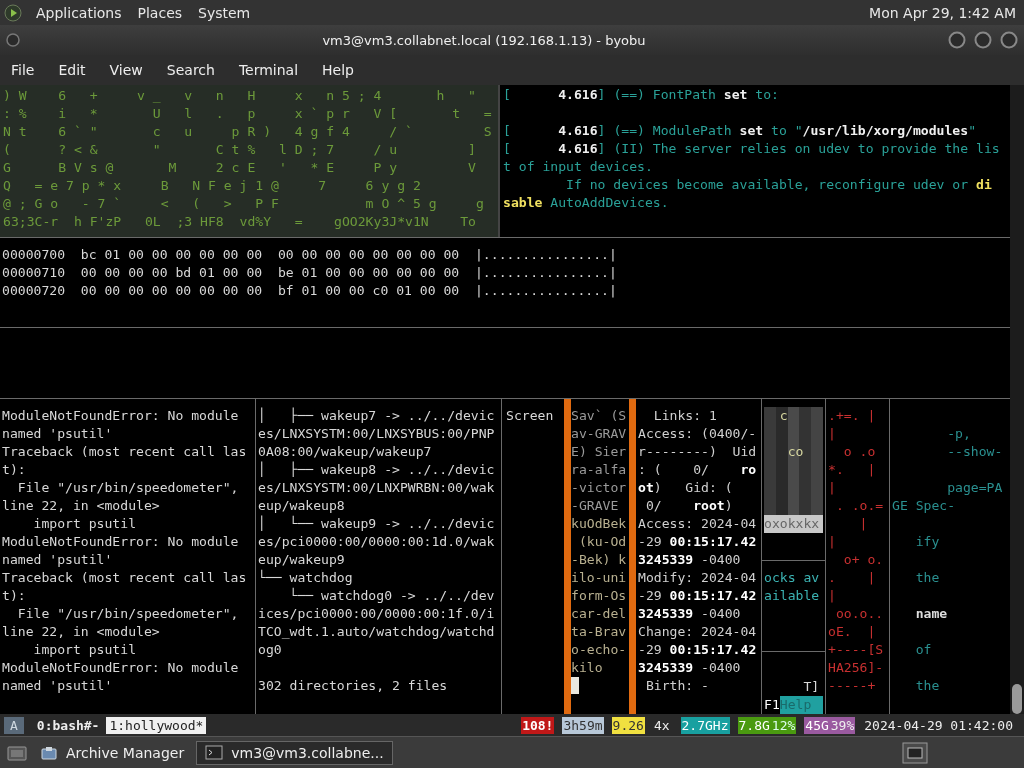 The image size is (1024, 768). What do you see at coordinates (345, 452) in the screenshot?
I see `terminal-line: 0A08:00/wakeup/wakeup7` at bounding box center [345, 452].